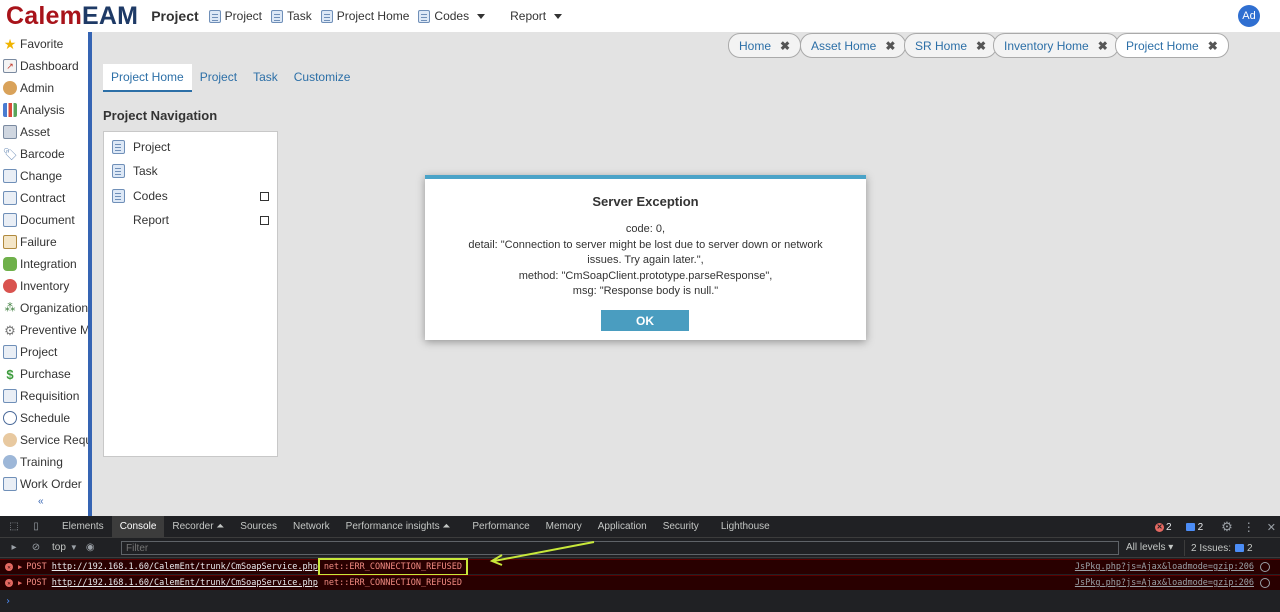  Describe the element at coordinates (755, 45) in the screenshot. I see `home-tab-label: Home` at that location.